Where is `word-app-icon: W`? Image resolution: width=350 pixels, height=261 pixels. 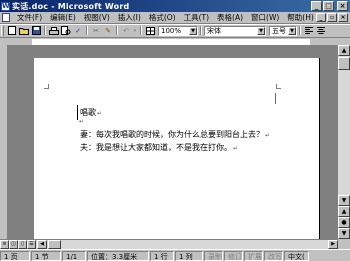 word-app-icon: W is located at coordinates (5, 6).